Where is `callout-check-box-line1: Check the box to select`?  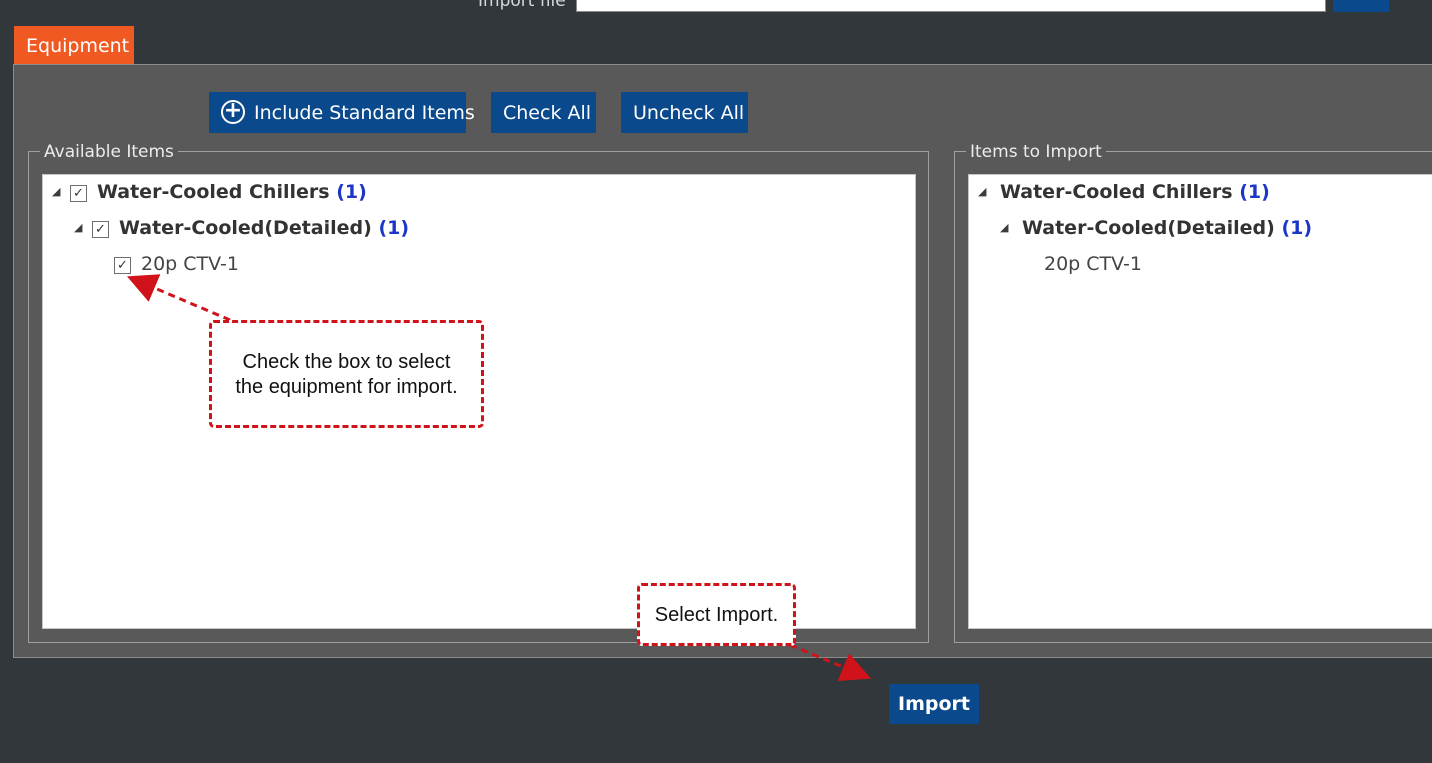 callout-check-box-line1: Check the box to select is located at coordinates (346, 362).